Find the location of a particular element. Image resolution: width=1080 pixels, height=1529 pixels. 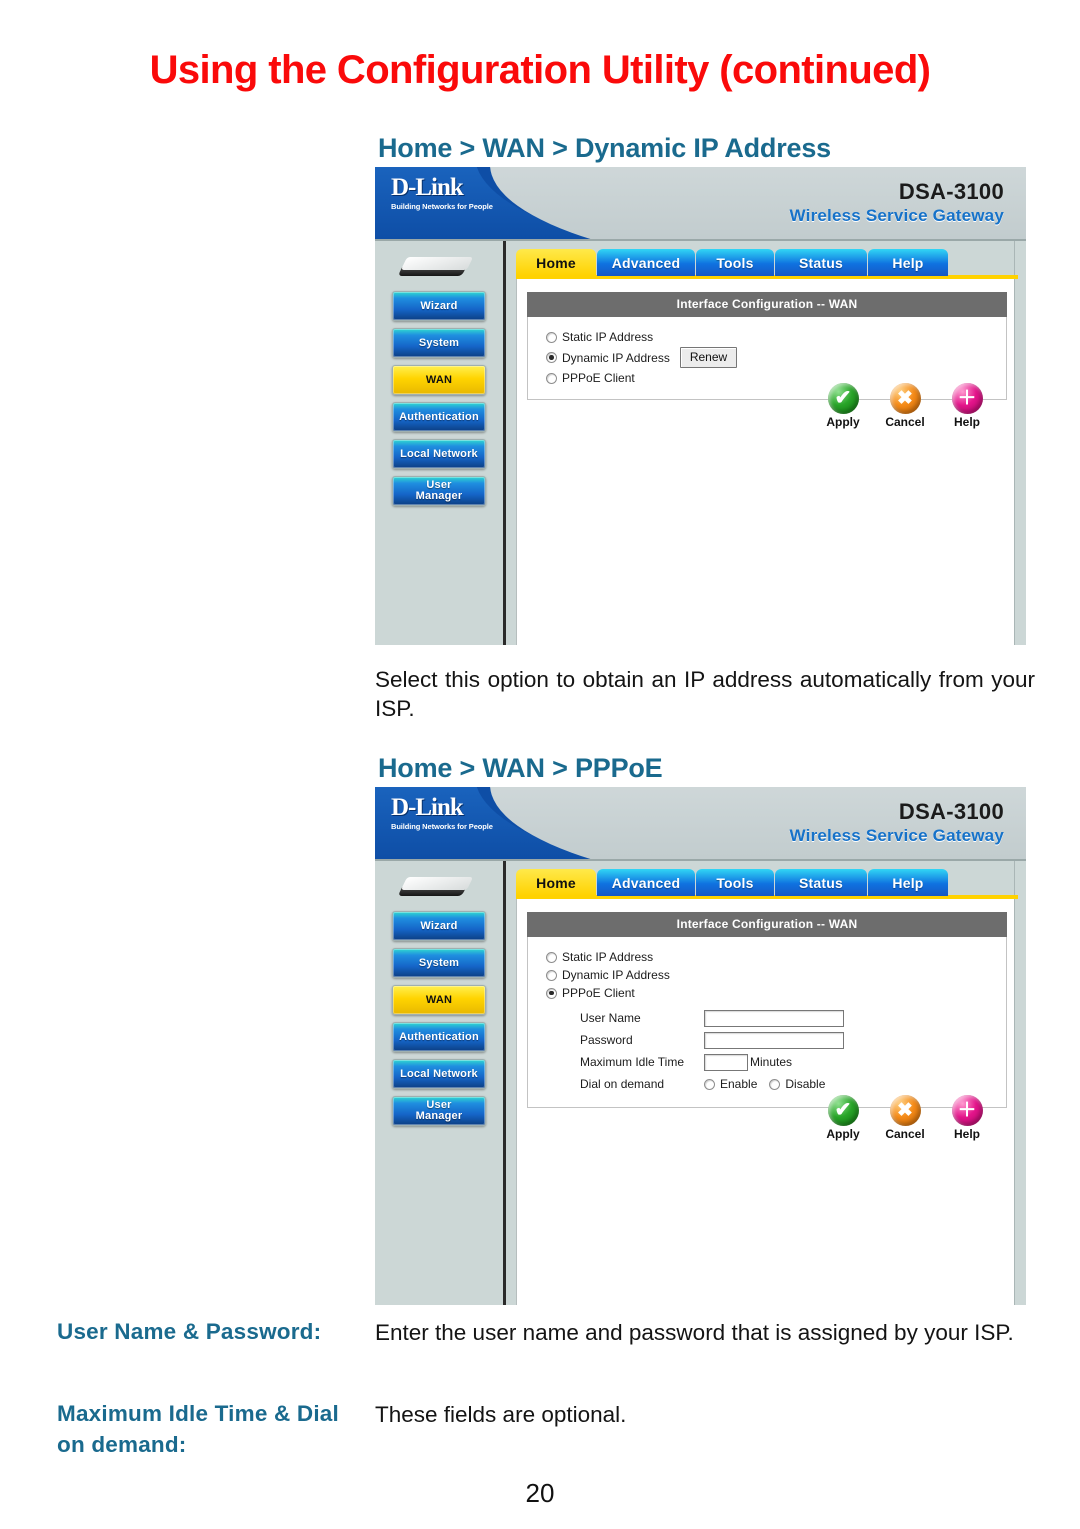

router-tab-bar: Home Advanced Tools Status Help is located at coordinates (767, 262).